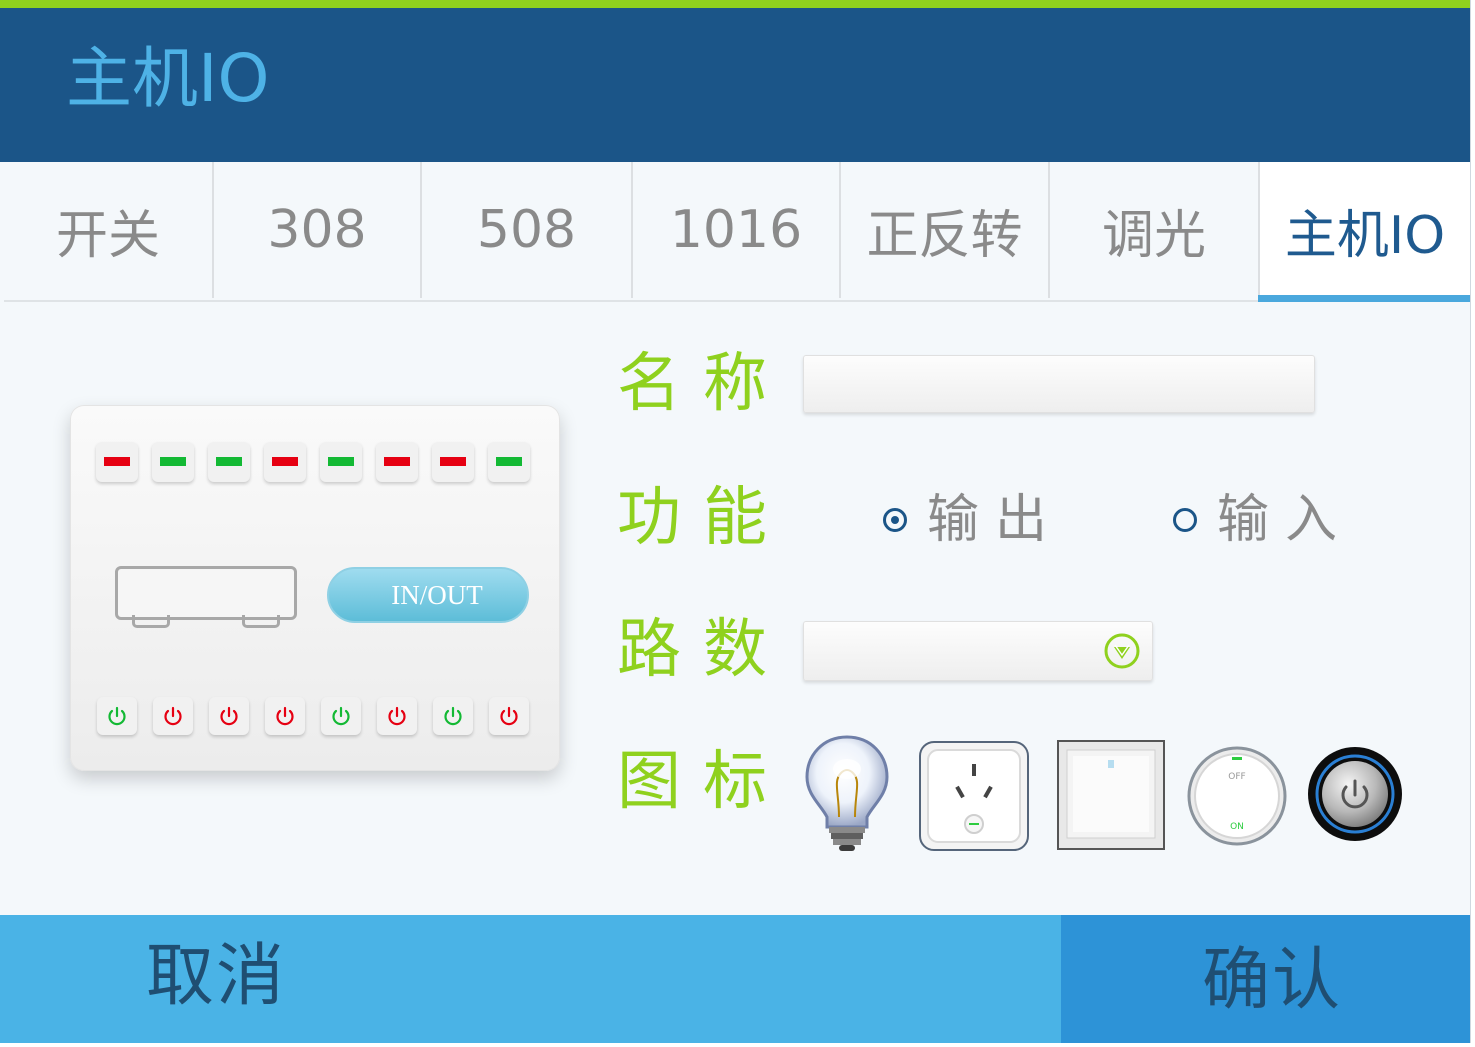  Describe the element at coordinates (108, 230) in the screenshot. I see `tab-switch: 开关` at that location.